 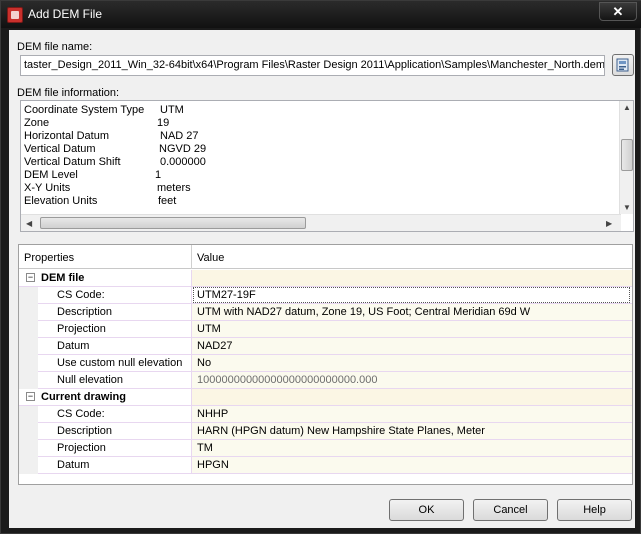 I want to click on info-key: X-Y Units, so click(x=47, y=188).